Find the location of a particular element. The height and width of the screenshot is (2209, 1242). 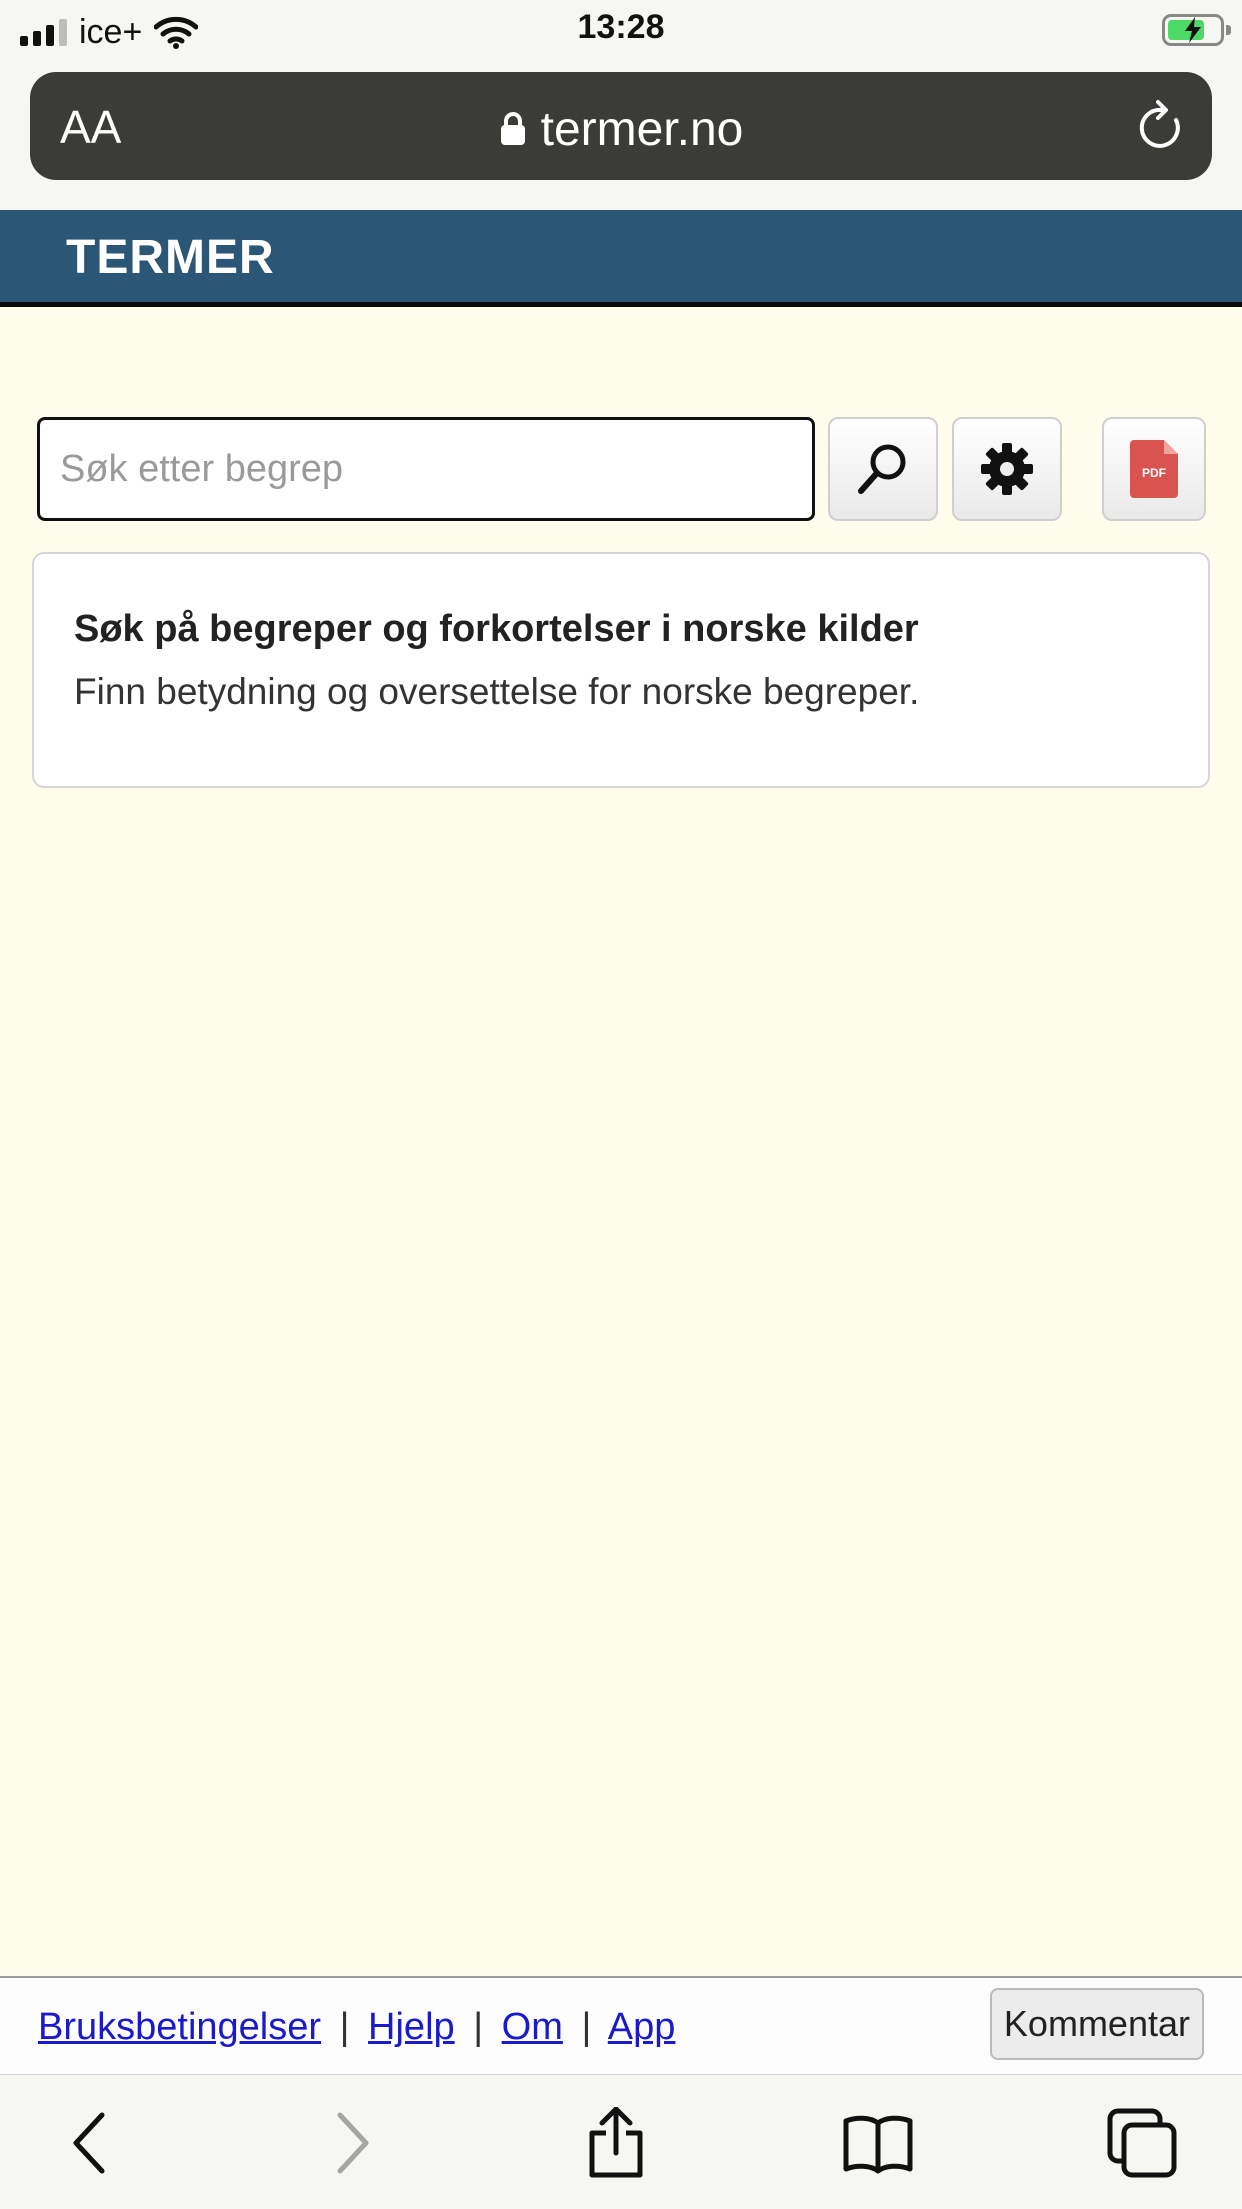

bookmarks-button is located at coordinates (878, 2143).